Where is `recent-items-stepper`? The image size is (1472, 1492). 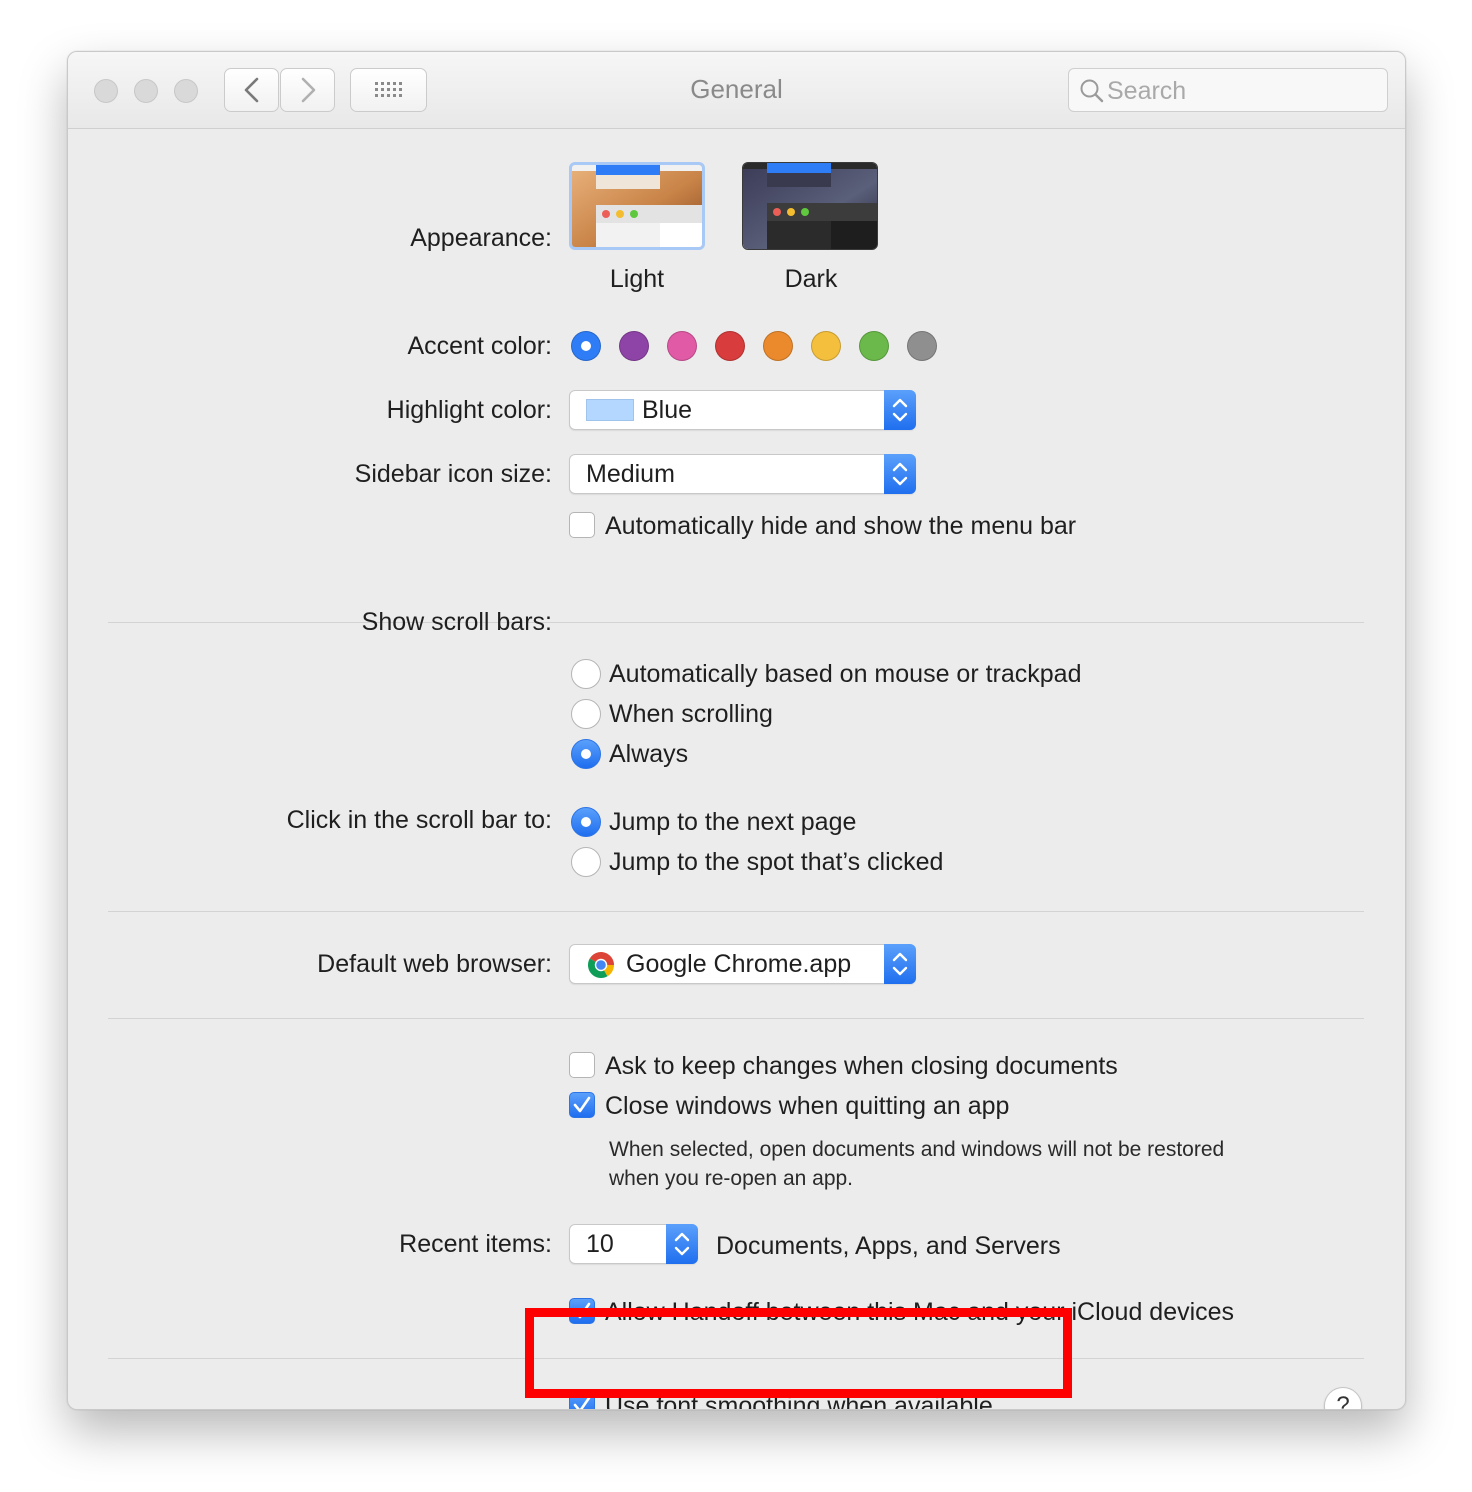
recent-items-stepper is located at coordinates (682, 1244).